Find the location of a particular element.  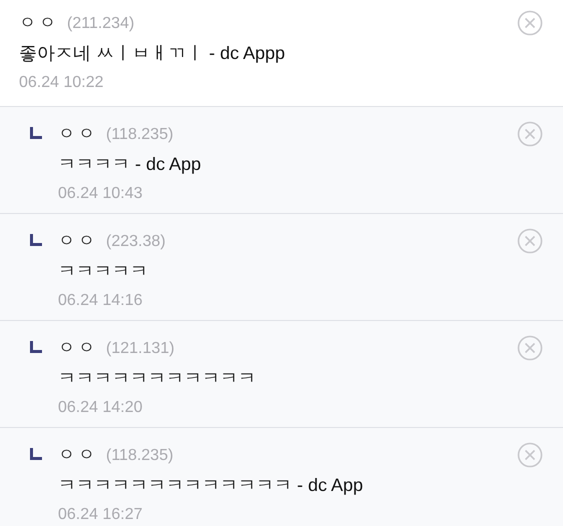

comment-time: 06.24 16:27 is located at coordinates (101, 515).